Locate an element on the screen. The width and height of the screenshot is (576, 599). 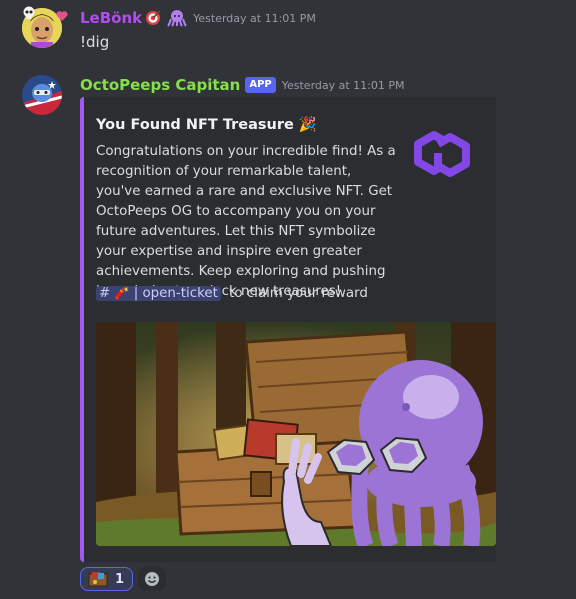
channel-name: | open-ticket is located at coordinates (175, 293).